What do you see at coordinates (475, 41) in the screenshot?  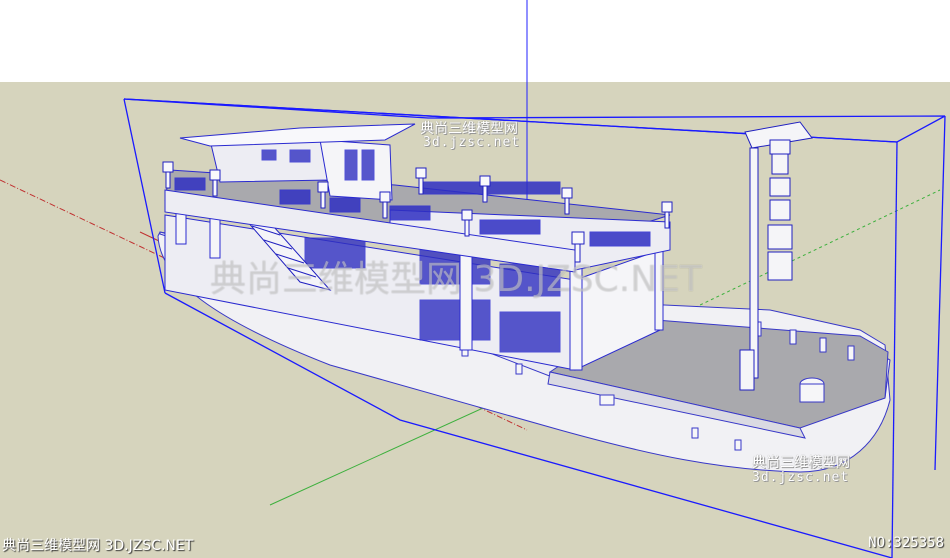 I see `sky` at bounding box center [475, 41].